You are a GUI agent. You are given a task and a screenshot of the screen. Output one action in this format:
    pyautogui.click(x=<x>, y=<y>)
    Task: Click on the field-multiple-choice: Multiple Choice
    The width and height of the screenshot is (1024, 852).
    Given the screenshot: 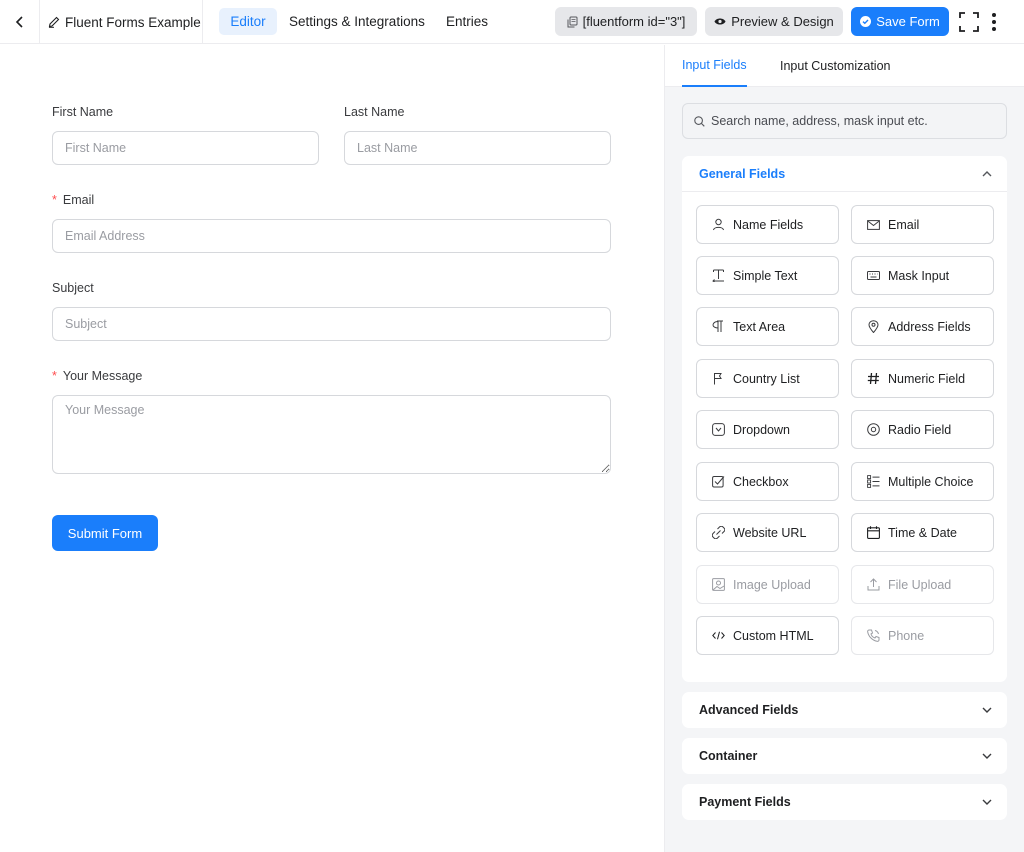 What is the action you would take?
    pyautogui.click(x=922, y=481)
    